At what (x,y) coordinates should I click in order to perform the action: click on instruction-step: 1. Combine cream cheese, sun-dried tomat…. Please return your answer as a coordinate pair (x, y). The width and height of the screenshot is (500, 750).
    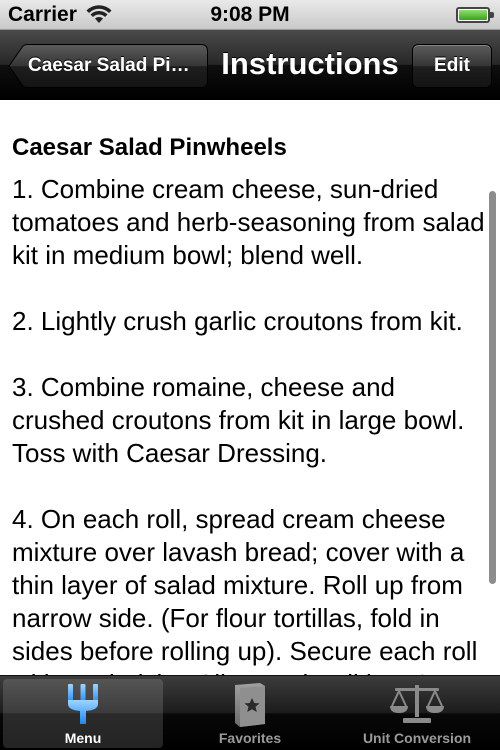
    Looking at the image, I should click on (248, 222).